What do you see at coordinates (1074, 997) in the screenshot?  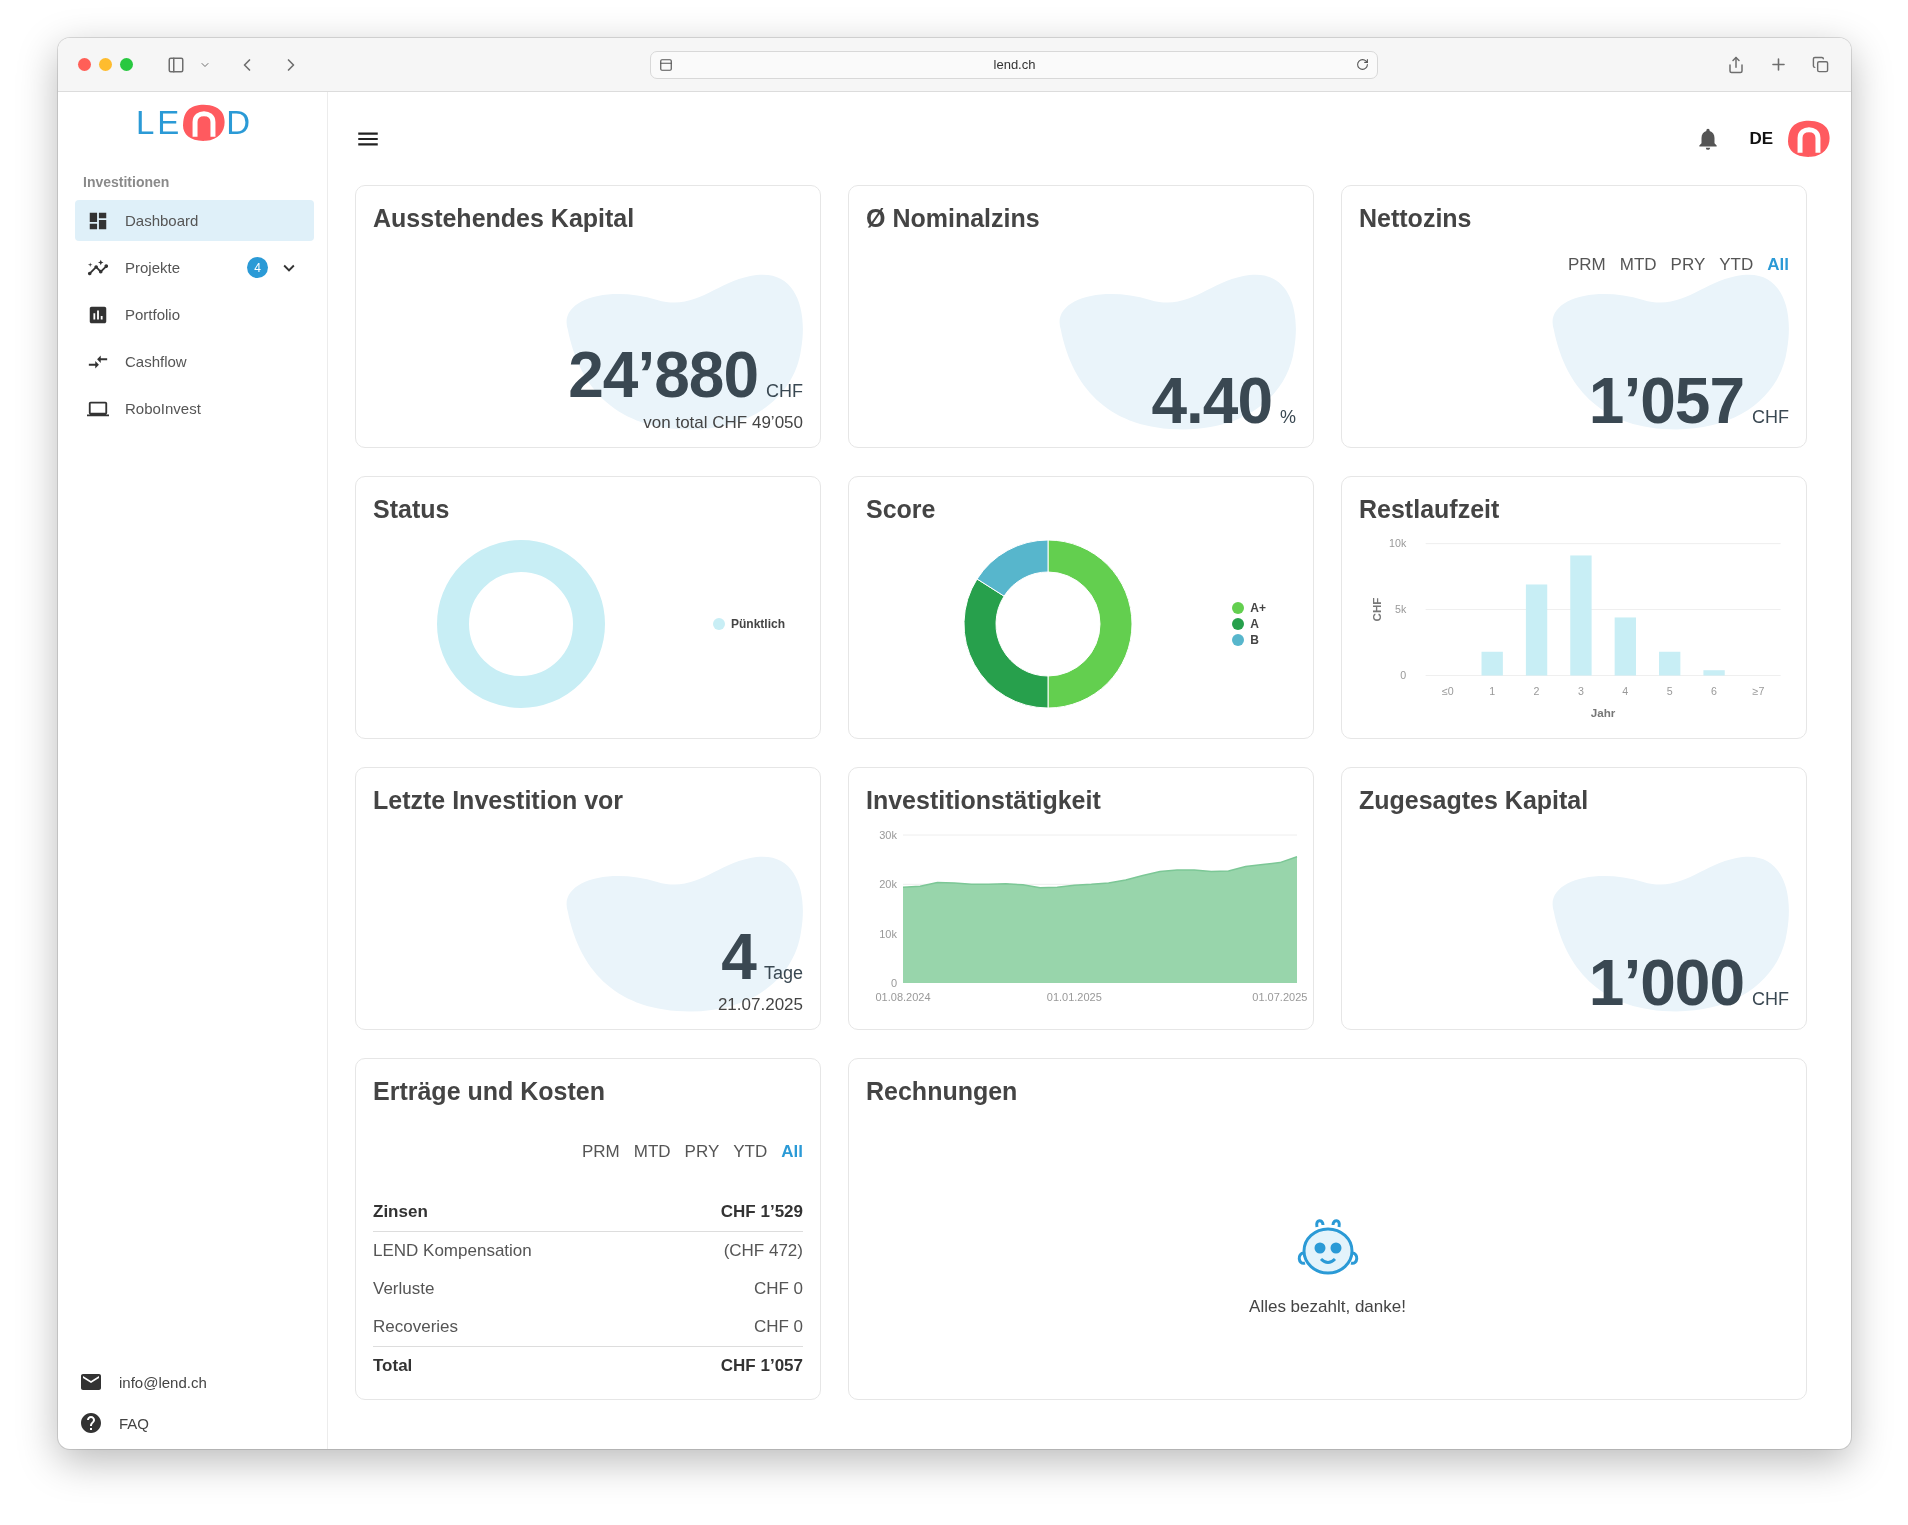 I see `axis-tick-label: 01.01.2025` at bounding box center [1074, 997].